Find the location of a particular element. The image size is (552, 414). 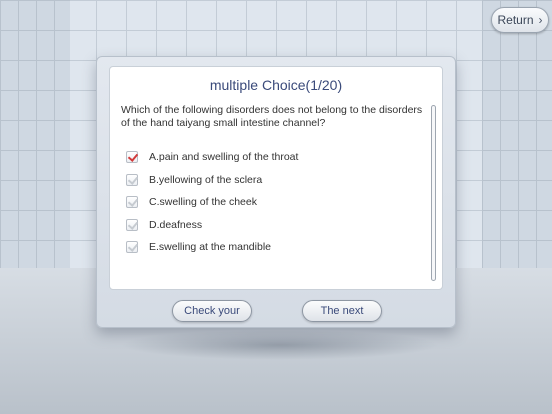

check-answer-button: Check your is located at coordinates (212, 311).